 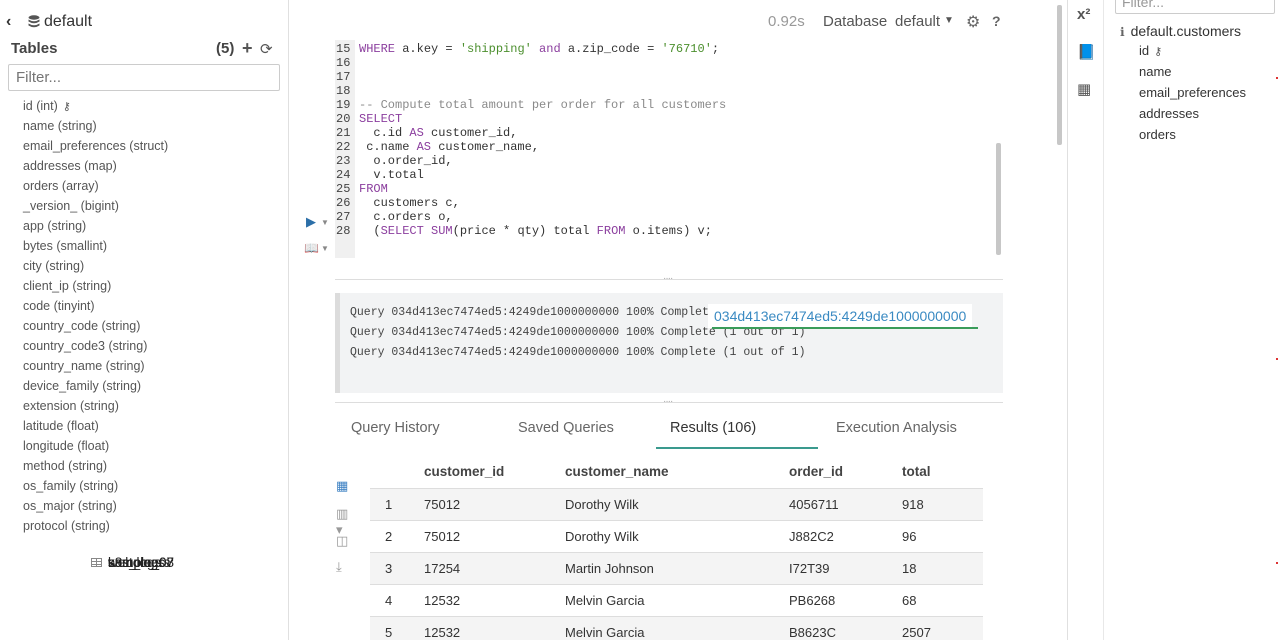 I want to click on table-row: 5 12532 Melvin Garcia B8623C 2507, so click(x=676, y=628).